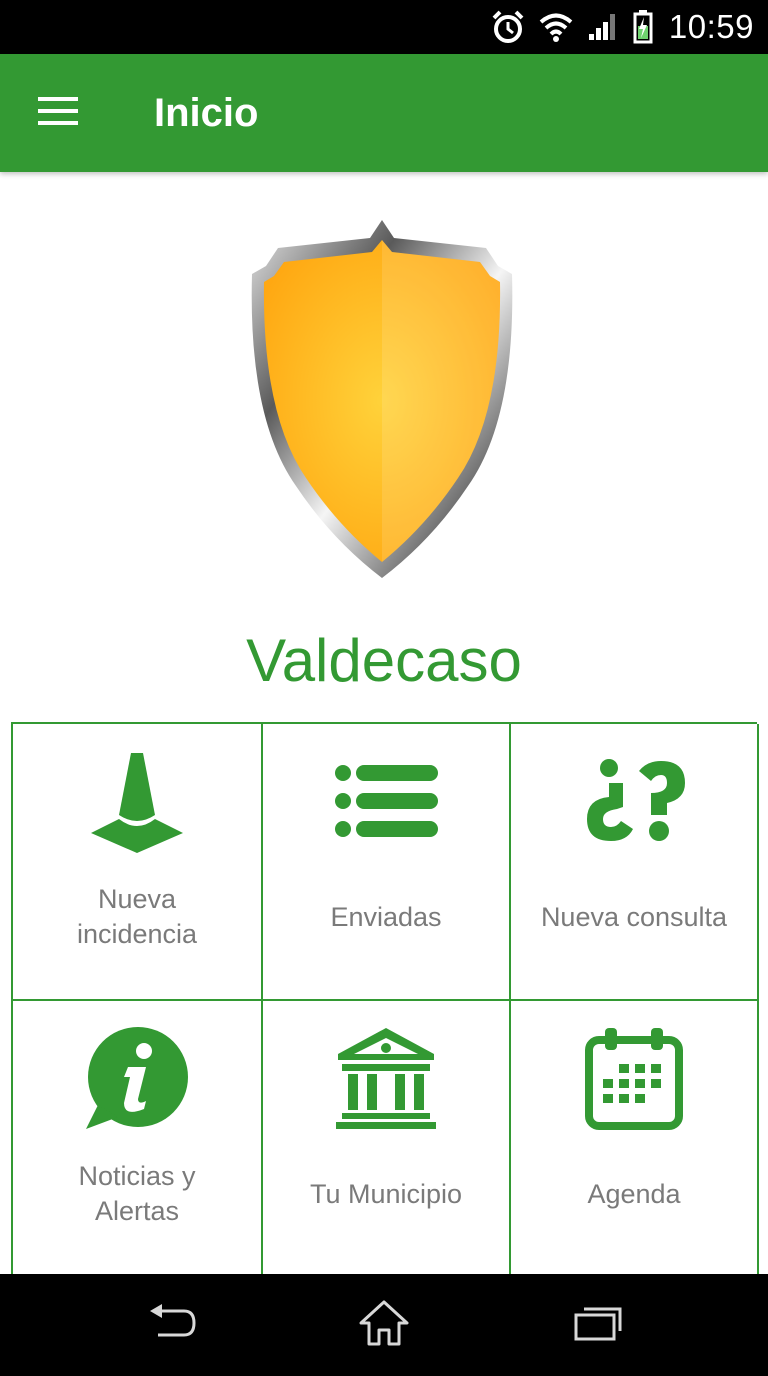  What do you see at coordinates (635, 1139) in the screenshot?
I see `agenda-tile: Agenda` at bounding box center [635, 1139].